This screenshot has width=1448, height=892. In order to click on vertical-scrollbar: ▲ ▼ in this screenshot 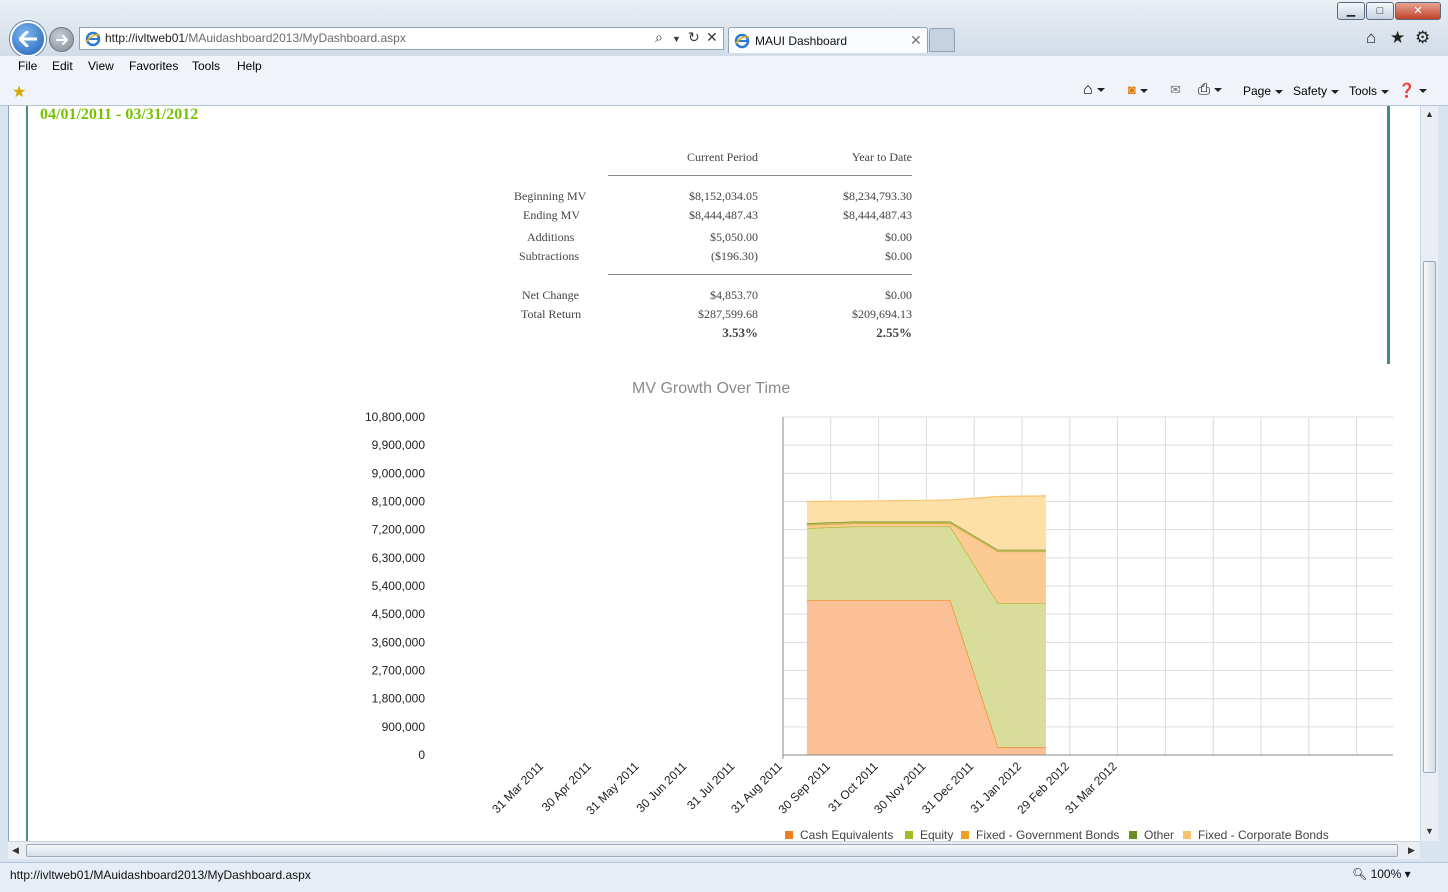, I will do `click(1429, 473)`.